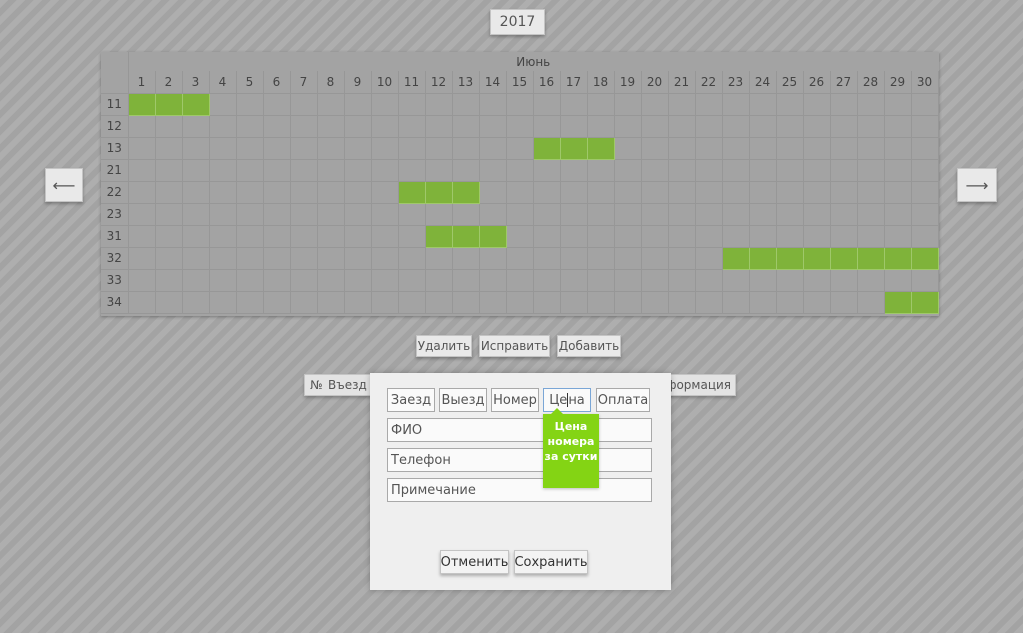  Describe the element at coordinates (474, 562) in the screenshot. I see `cancel-button: Отменить` at that location.